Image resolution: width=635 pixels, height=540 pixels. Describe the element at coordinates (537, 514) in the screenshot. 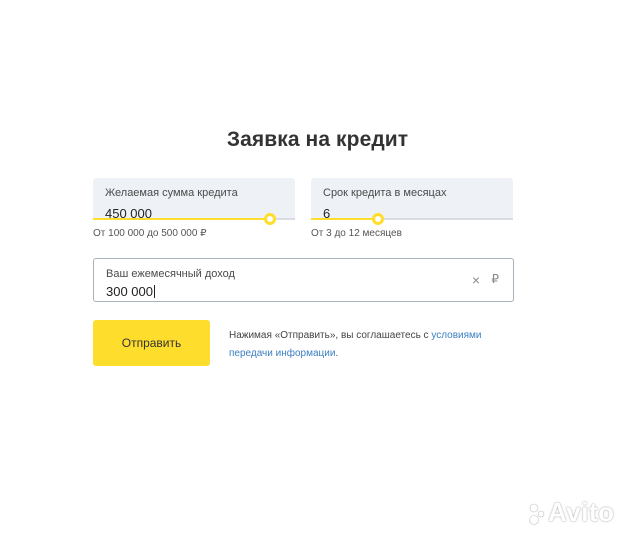

I see `avito-logo-icon` at that location.